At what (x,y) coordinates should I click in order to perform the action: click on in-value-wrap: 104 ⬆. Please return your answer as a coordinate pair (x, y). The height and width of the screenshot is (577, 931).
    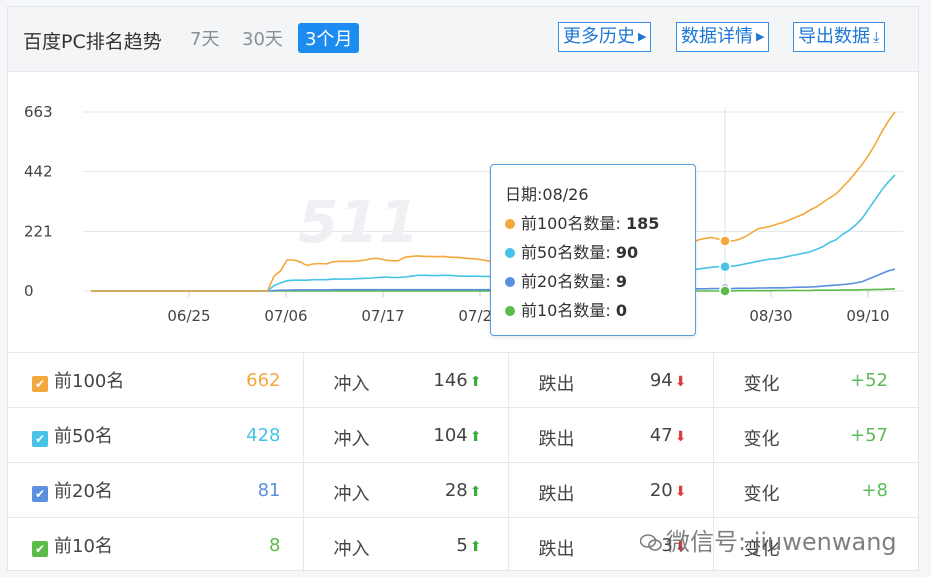
    Looking at the image, I should click on (457, 435).